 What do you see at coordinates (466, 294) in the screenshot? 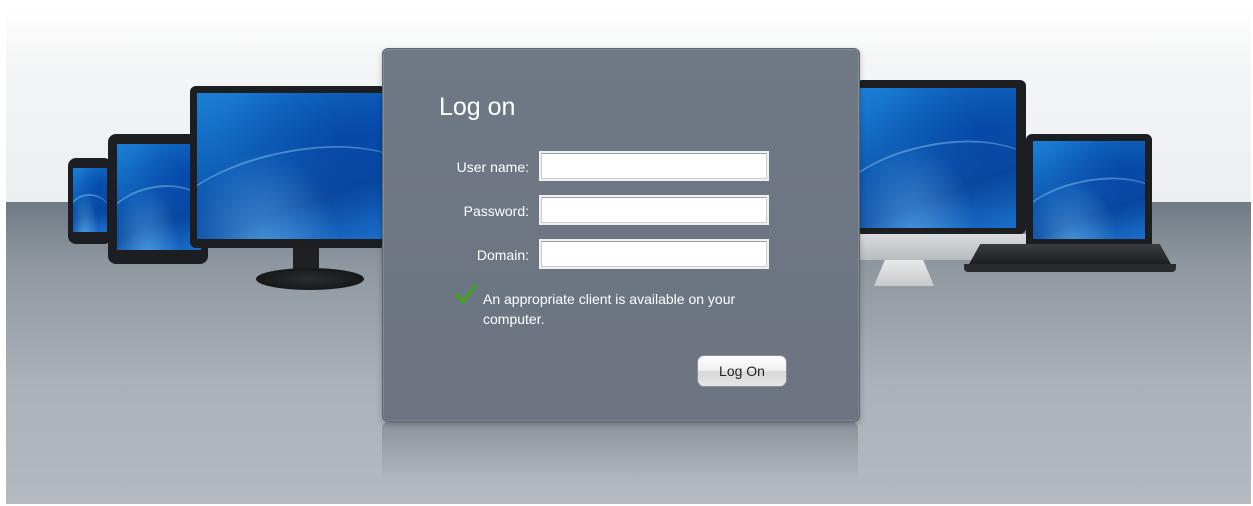
I see `checkmark-icon` at bounding box center [466, 294].